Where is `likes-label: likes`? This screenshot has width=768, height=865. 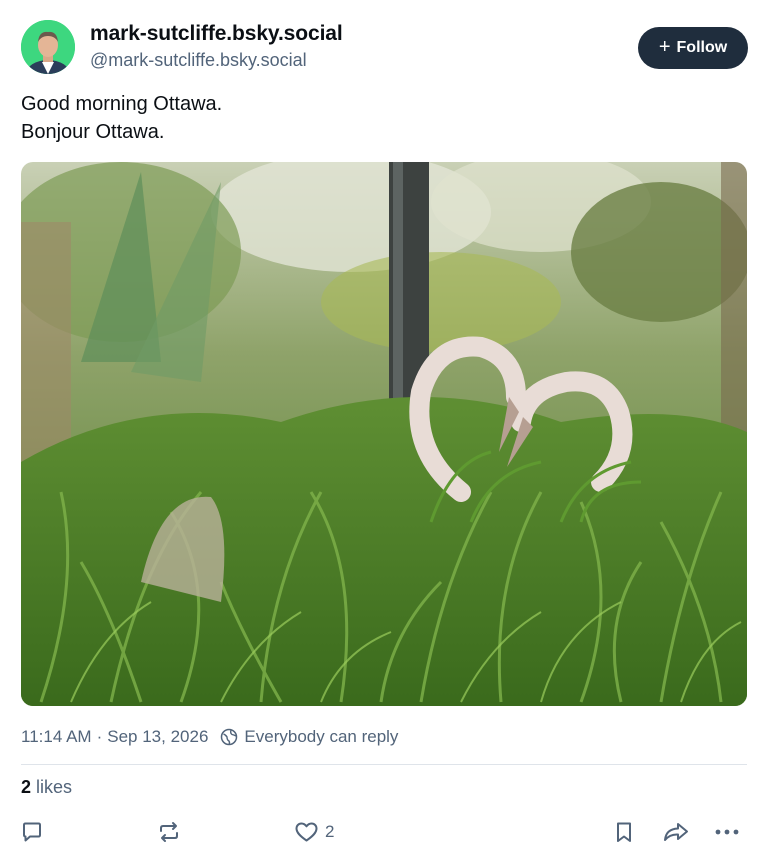 likes-label: likes is located at coordinates (54, 787).